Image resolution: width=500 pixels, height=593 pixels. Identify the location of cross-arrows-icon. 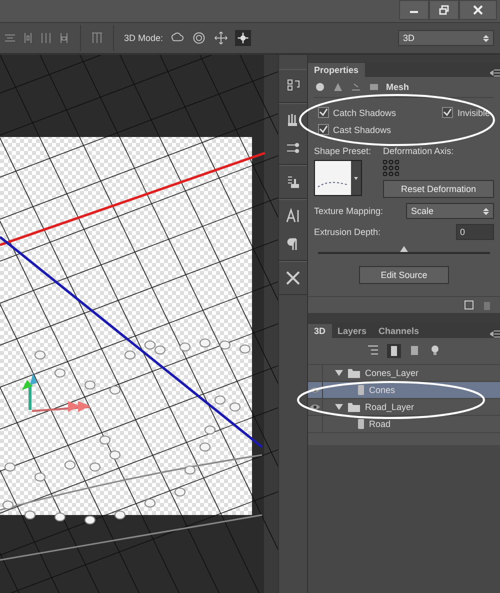
(243, 38).